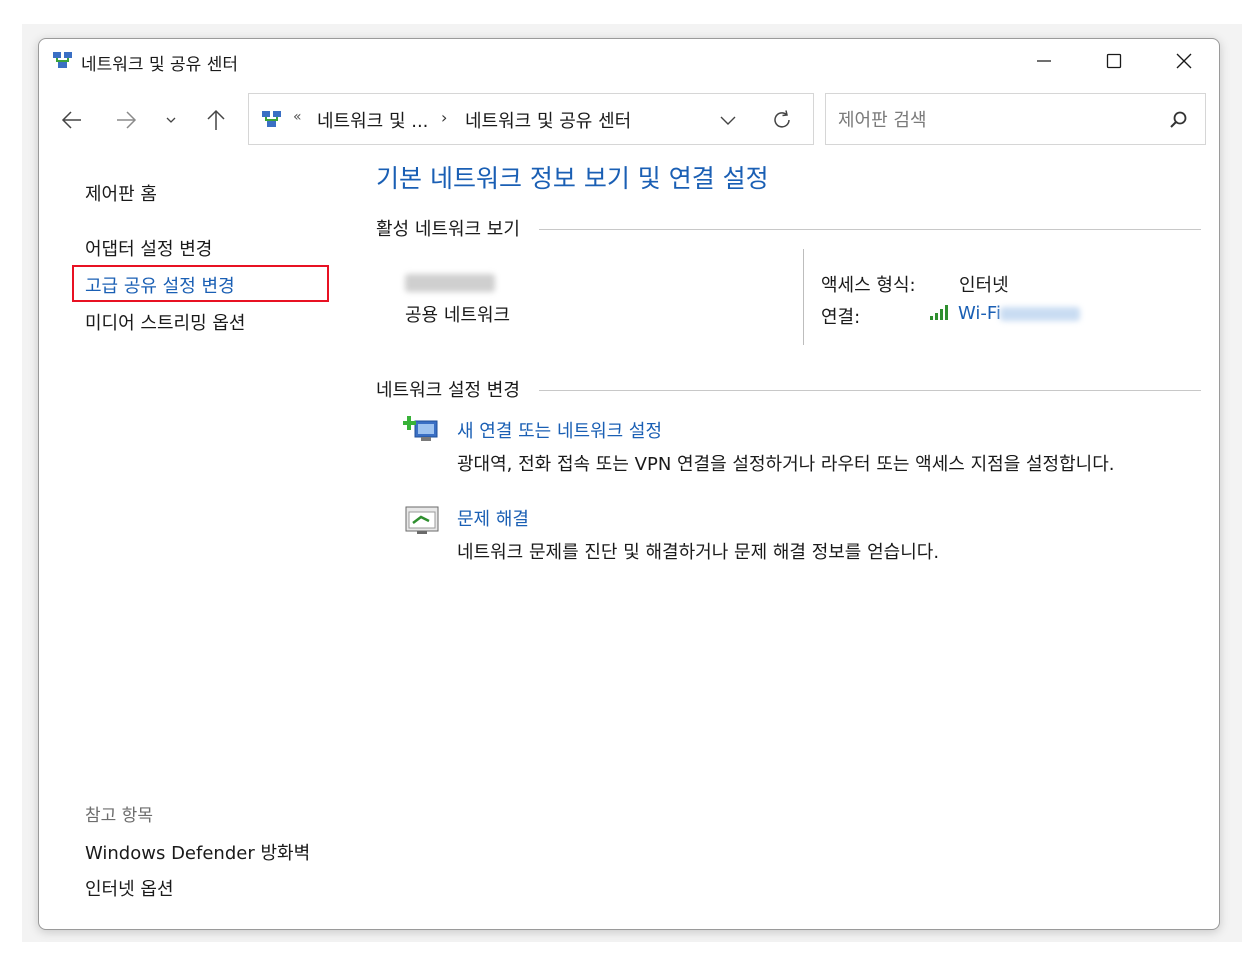 This screenshot has width=1256, height=960. I want to click on title-bar: 네트워크 및 공유 센터, so click(629, 61).